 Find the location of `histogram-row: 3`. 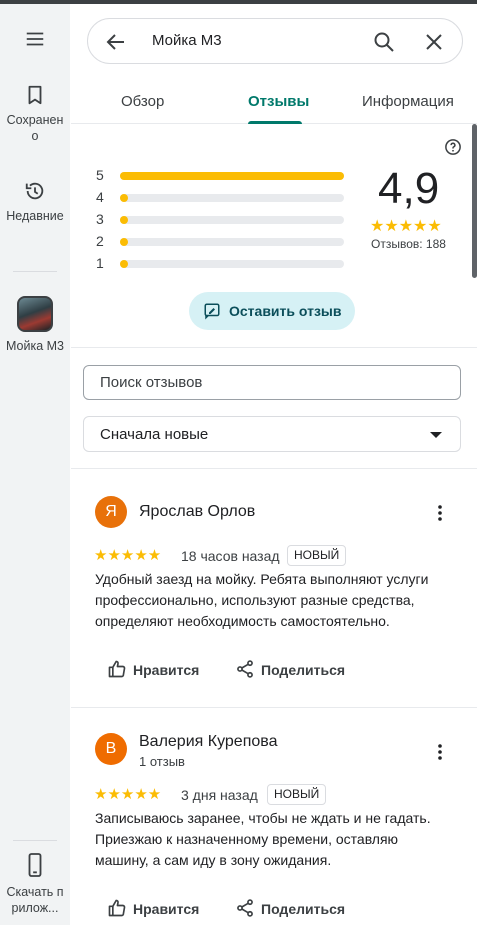

histogram-row: 3 is located at coordinates (221, 219).